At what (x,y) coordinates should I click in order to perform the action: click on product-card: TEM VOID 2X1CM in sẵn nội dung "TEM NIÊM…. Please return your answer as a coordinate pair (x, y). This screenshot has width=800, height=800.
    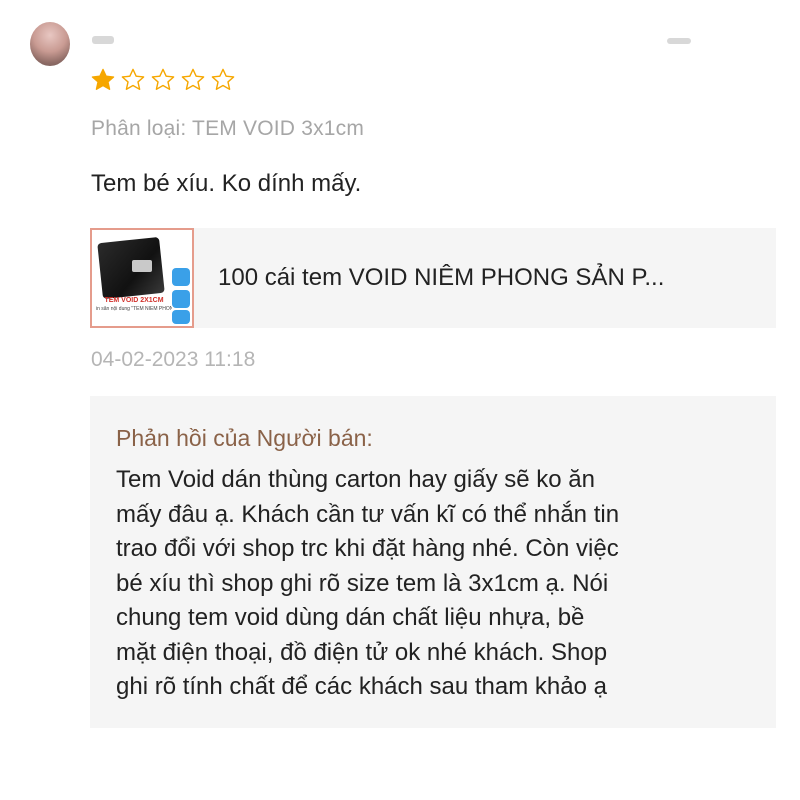
    Looking at the image, I should click on (433, 278).